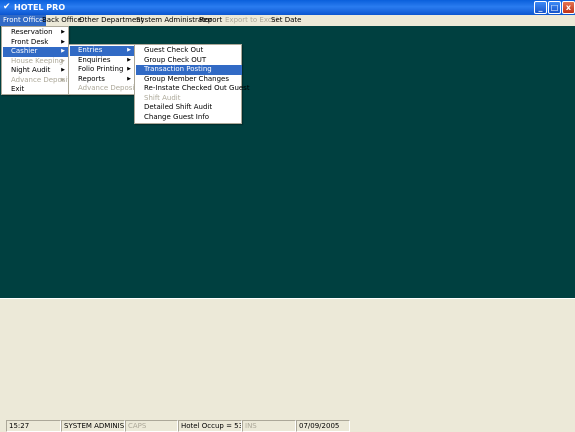 The image size is (575, 432). What do you see at coordinates (189, 118) in the screenshot?
I see `menu-item-change-guest-info: Change Guest Info` at bounding box center [189, 118].